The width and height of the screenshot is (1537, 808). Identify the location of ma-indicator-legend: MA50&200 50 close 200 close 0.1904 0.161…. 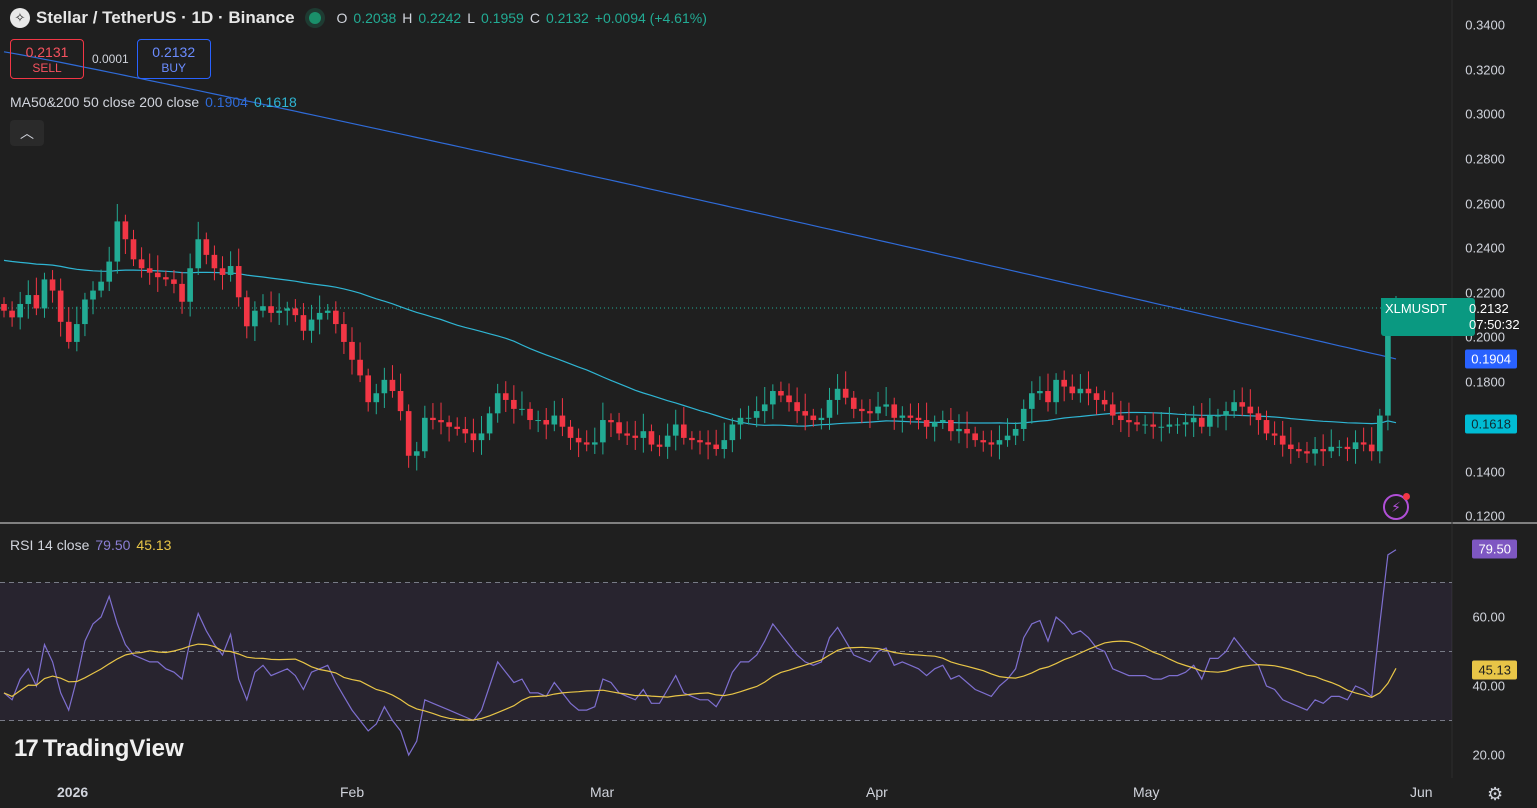
(153, 102).